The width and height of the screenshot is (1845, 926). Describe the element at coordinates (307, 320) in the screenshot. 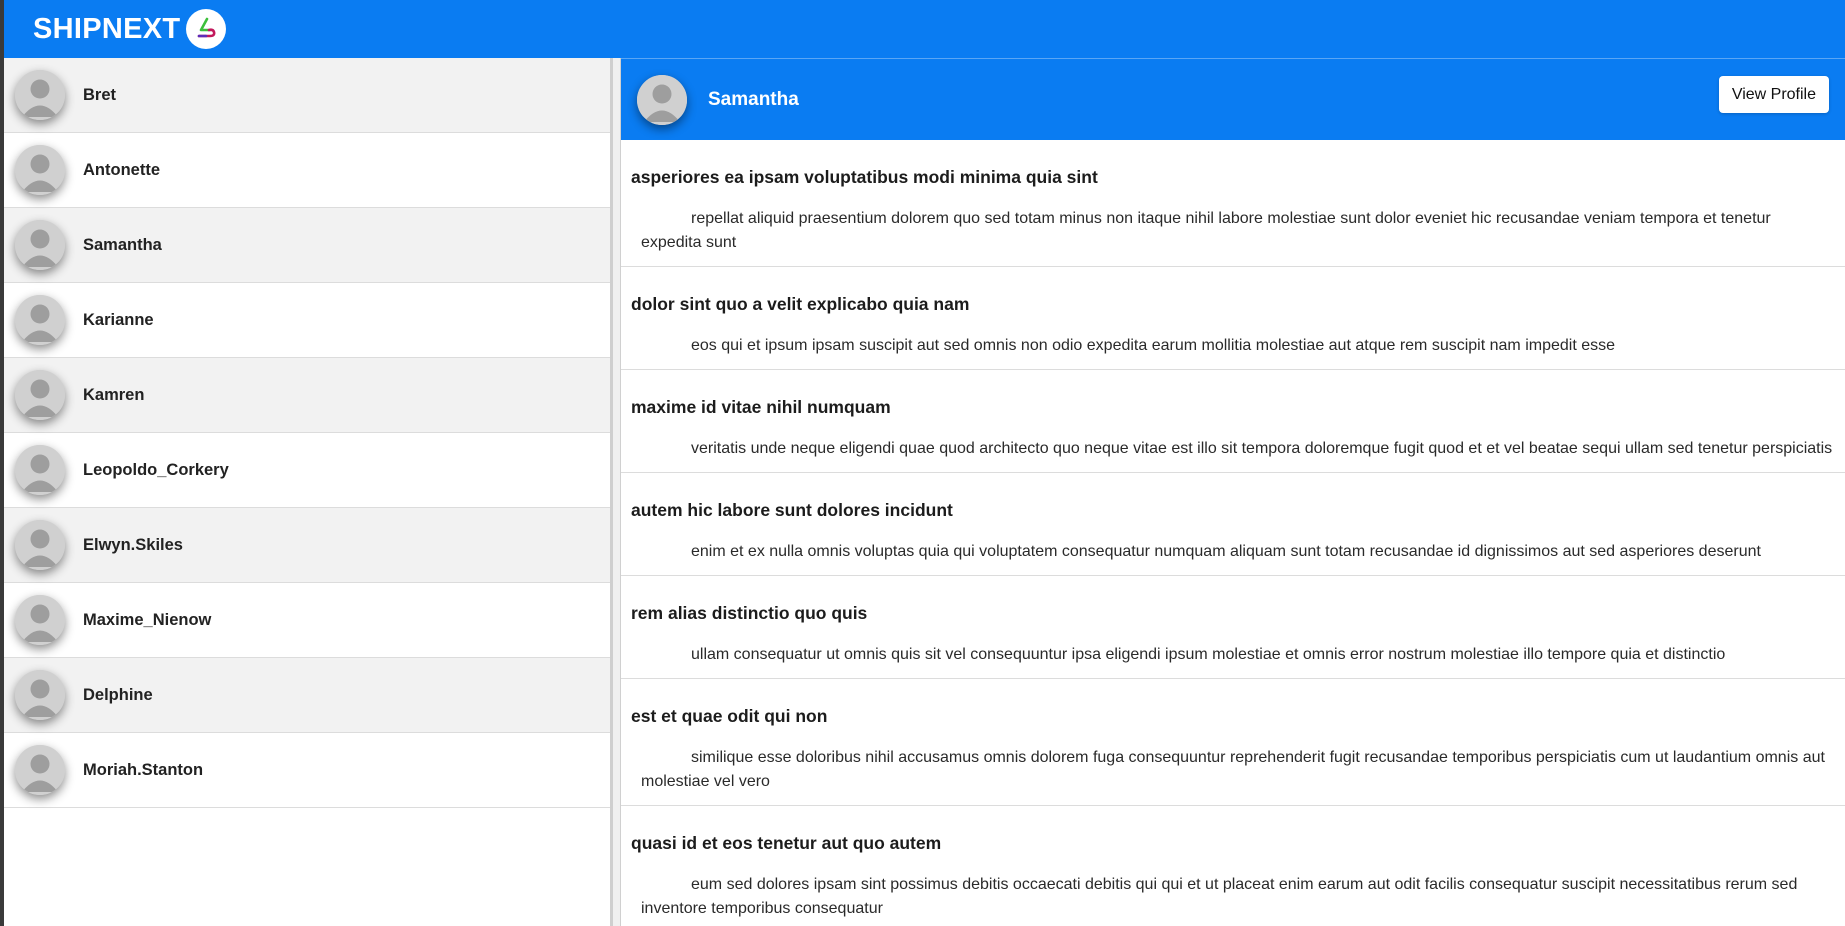

I see `contact-item: Karianne` at that location.